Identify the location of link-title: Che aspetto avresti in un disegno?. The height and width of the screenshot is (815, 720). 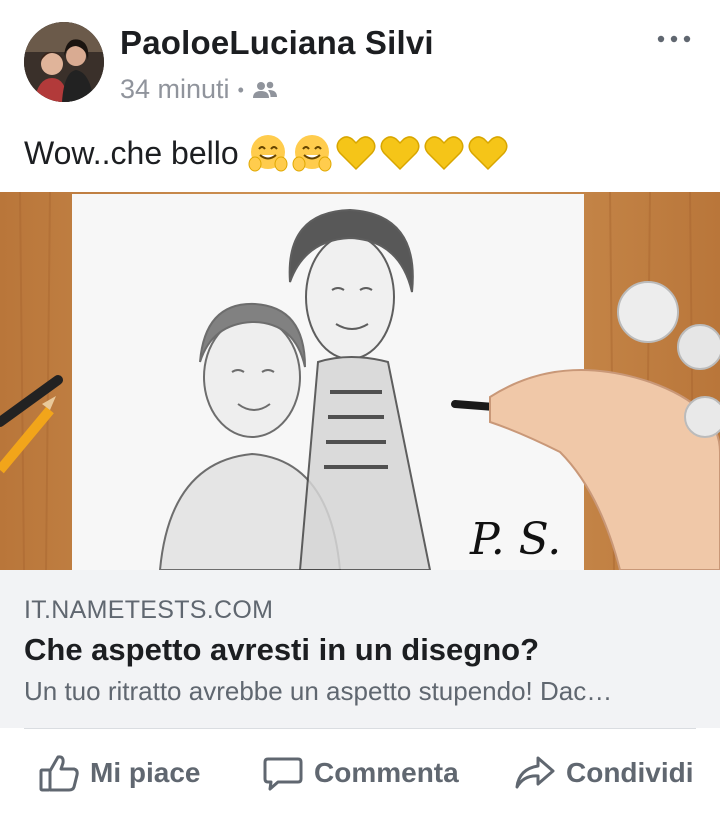
(281, 650).